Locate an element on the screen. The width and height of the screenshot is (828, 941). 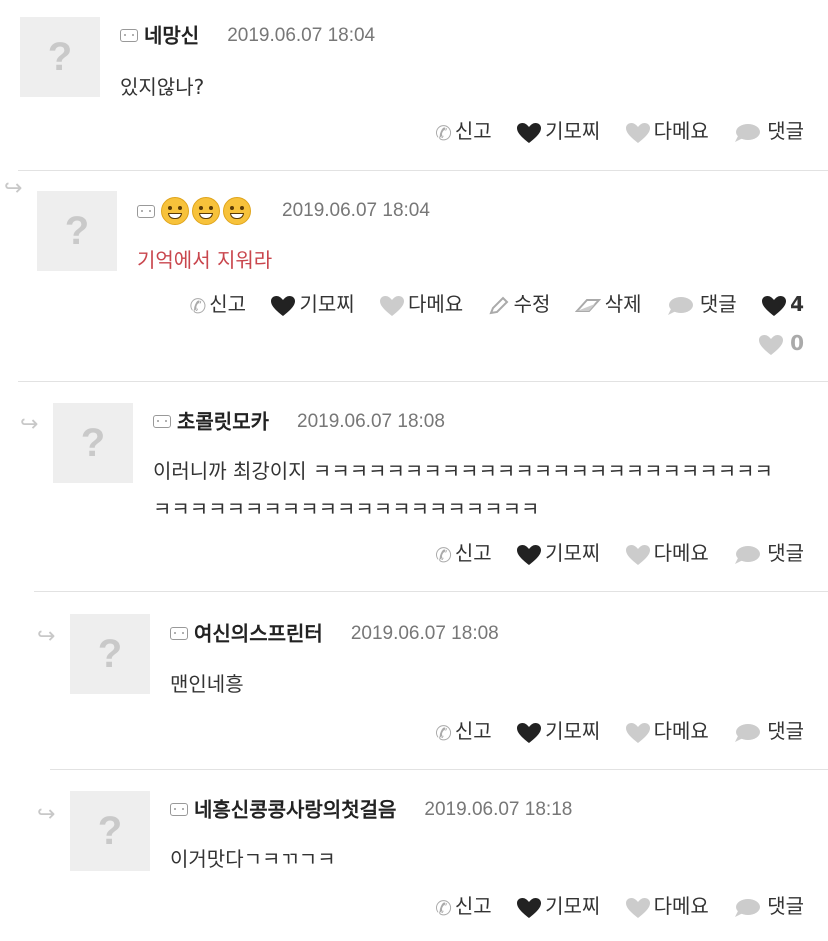
comment-text-line: 이러니까 최강이지 ㅋㅋㅋㅋㅋㅋㅋㅋㅋㅋㅋㅋㅋㅋㅋㅋㅋㅋㅋㅋㅋㅋㅋㅋㅋ is located at coordinates (463, 471).